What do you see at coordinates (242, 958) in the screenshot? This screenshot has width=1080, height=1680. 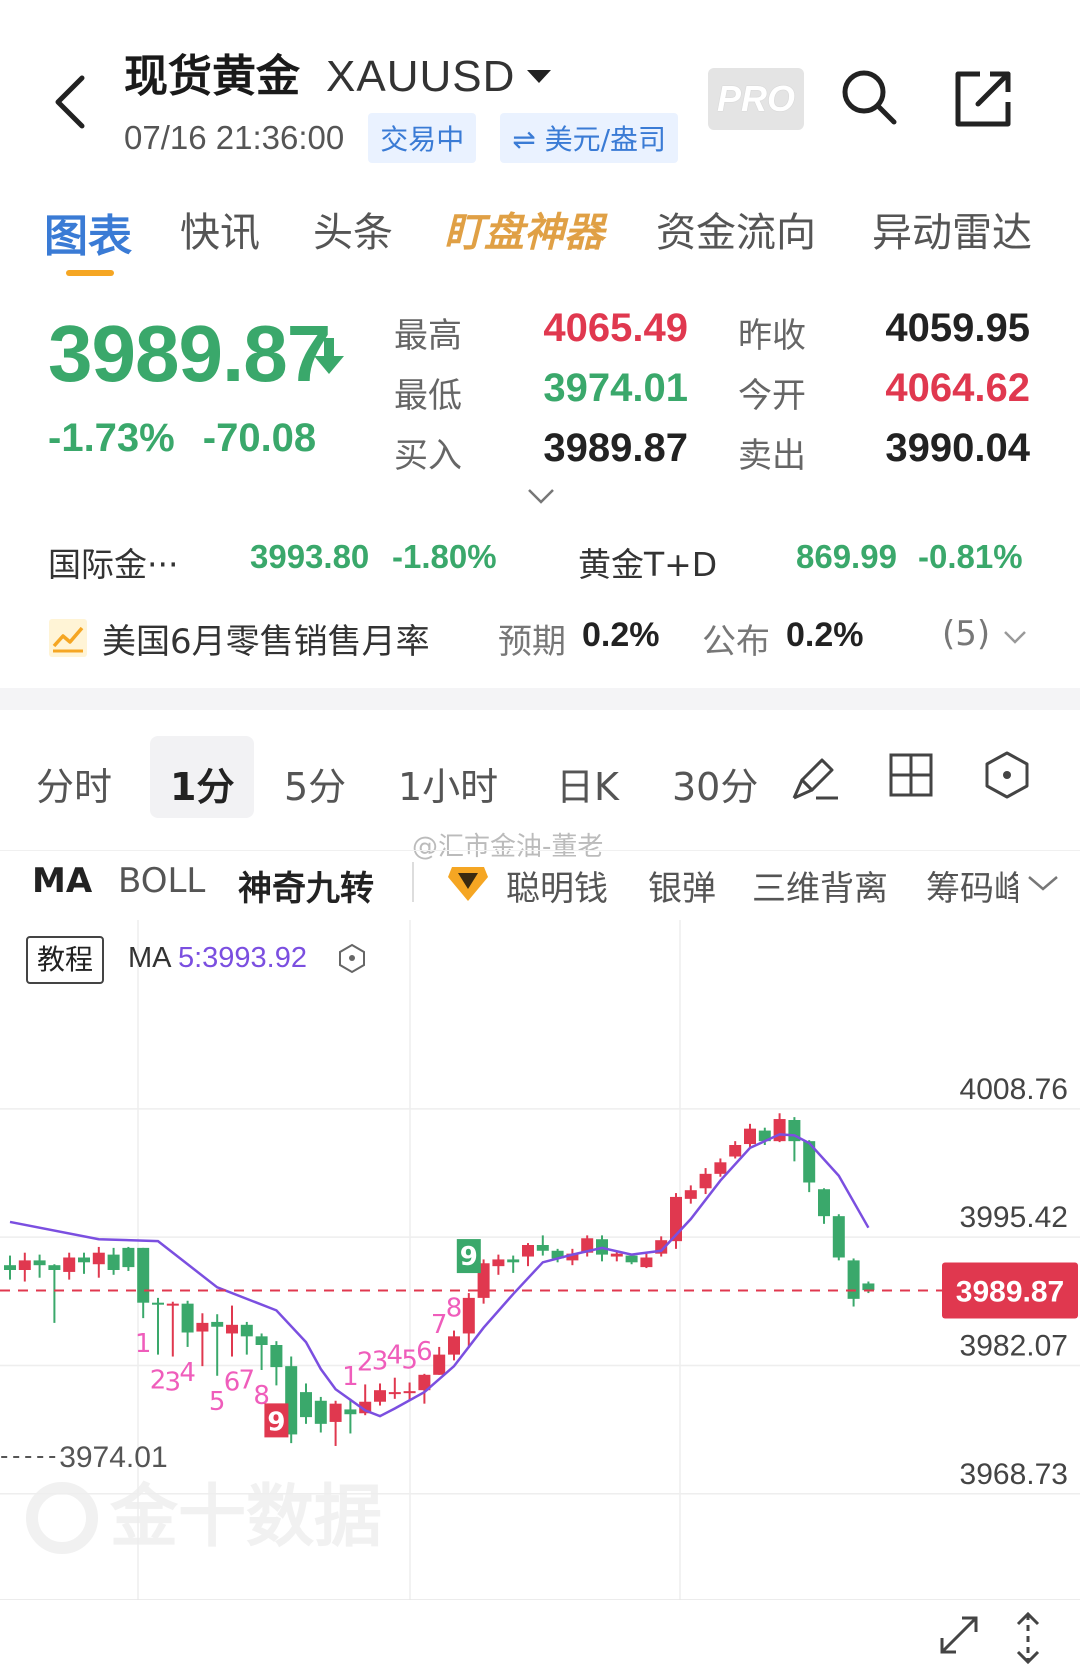 I see `ma-value: 5:3993.92` at bounding box center [242, 958].